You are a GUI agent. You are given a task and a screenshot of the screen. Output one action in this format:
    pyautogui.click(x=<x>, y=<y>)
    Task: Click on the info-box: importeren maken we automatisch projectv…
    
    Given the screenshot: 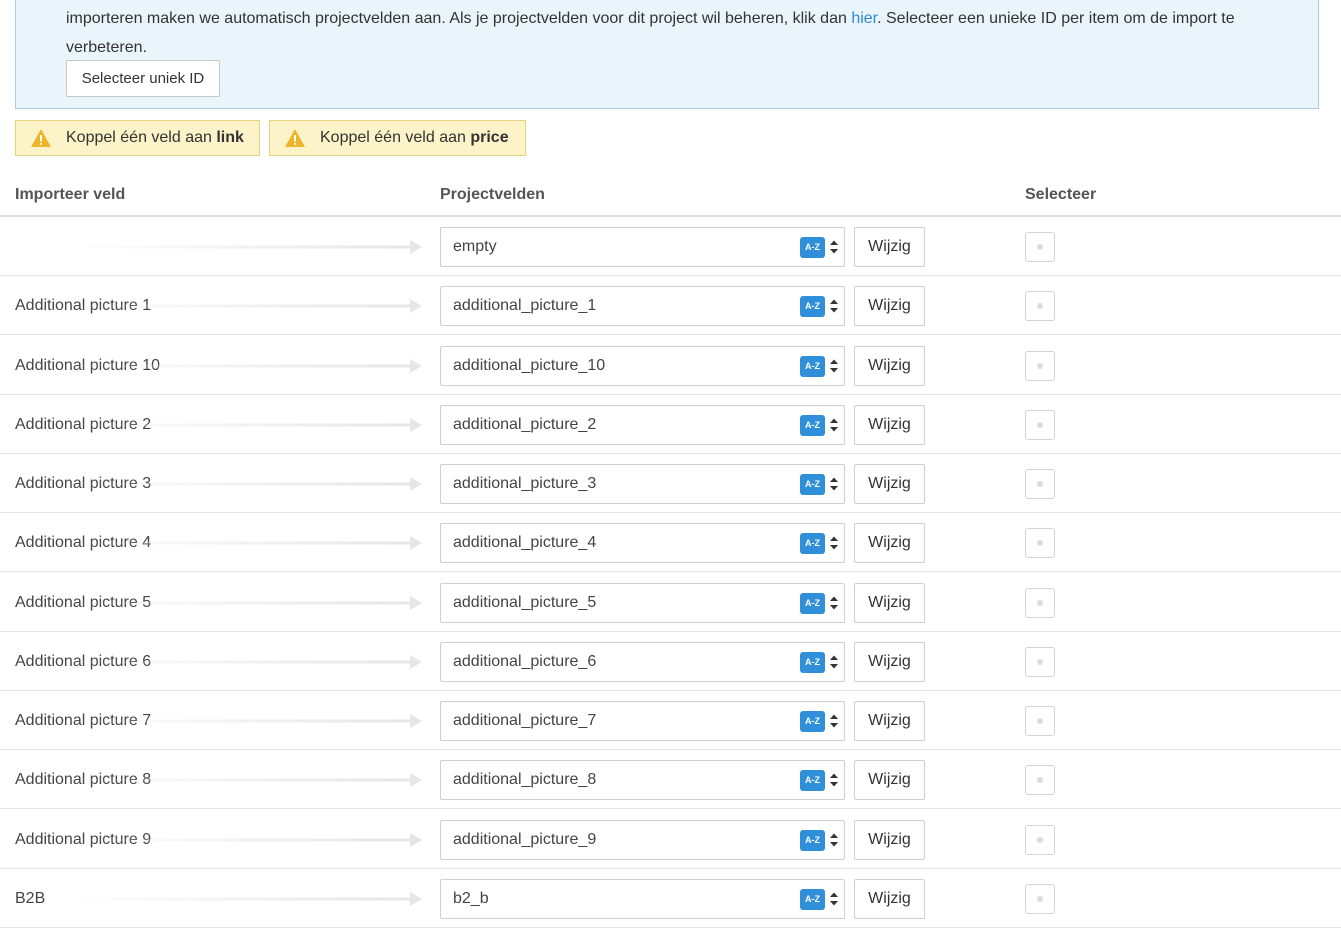 What is the action you would take?
    pyautogui.click(x=667, y=54)
    